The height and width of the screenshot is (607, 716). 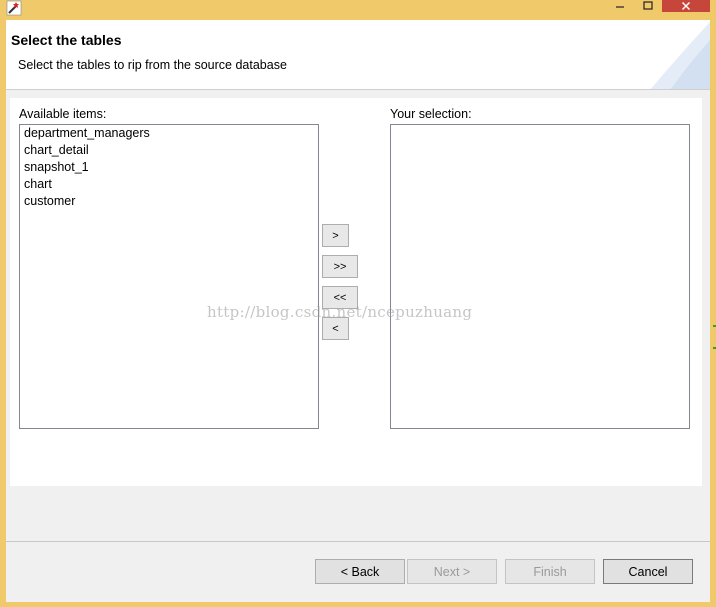 I want to click on list-item: snapshot_1, so click(x=169, y=167).